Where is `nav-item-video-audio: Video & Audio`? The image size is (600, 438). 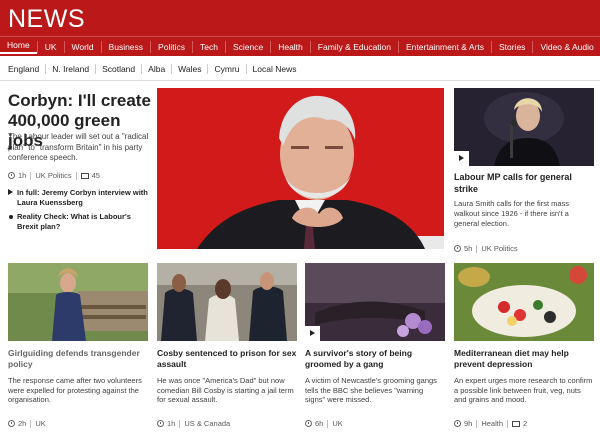
nav-item-video-audio: Video & Audio is located at coordinates (566, 46).